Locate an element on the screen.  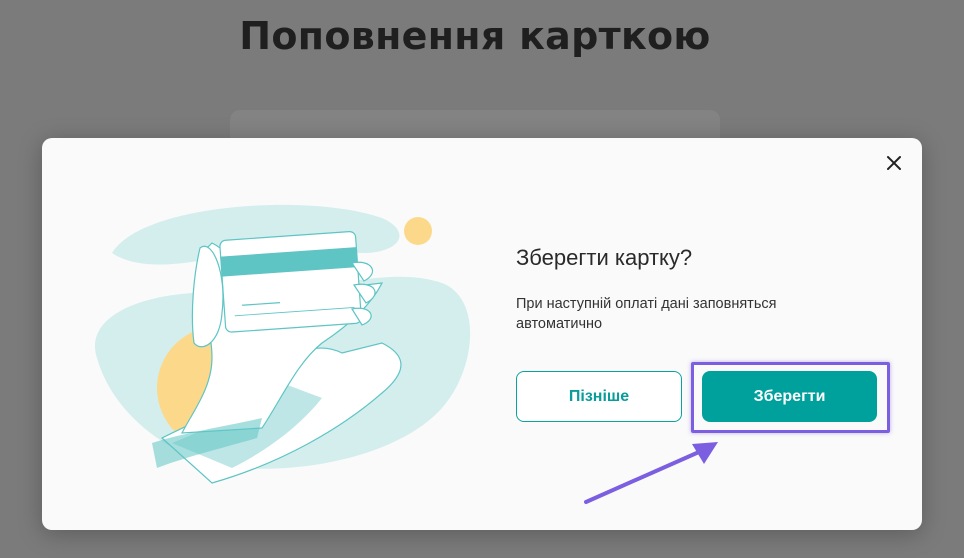
page-title: Поповнення карткою is located at coordinates (475, 36).